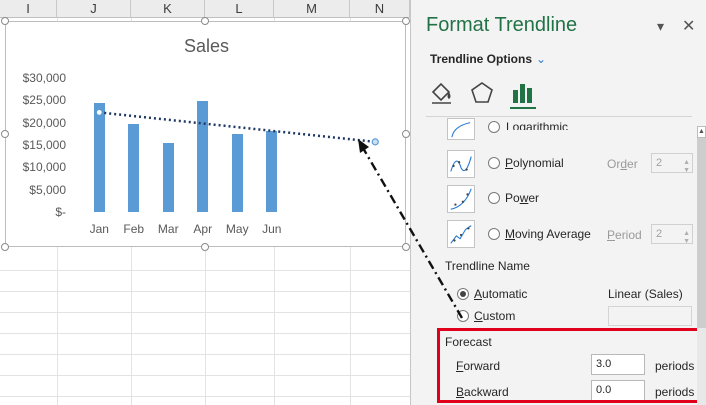 This screenshot has width=706, height=405. What do you see at coordinates (559, 116) in the screenshot?
I see `divider` at bounding box center [559, 116].